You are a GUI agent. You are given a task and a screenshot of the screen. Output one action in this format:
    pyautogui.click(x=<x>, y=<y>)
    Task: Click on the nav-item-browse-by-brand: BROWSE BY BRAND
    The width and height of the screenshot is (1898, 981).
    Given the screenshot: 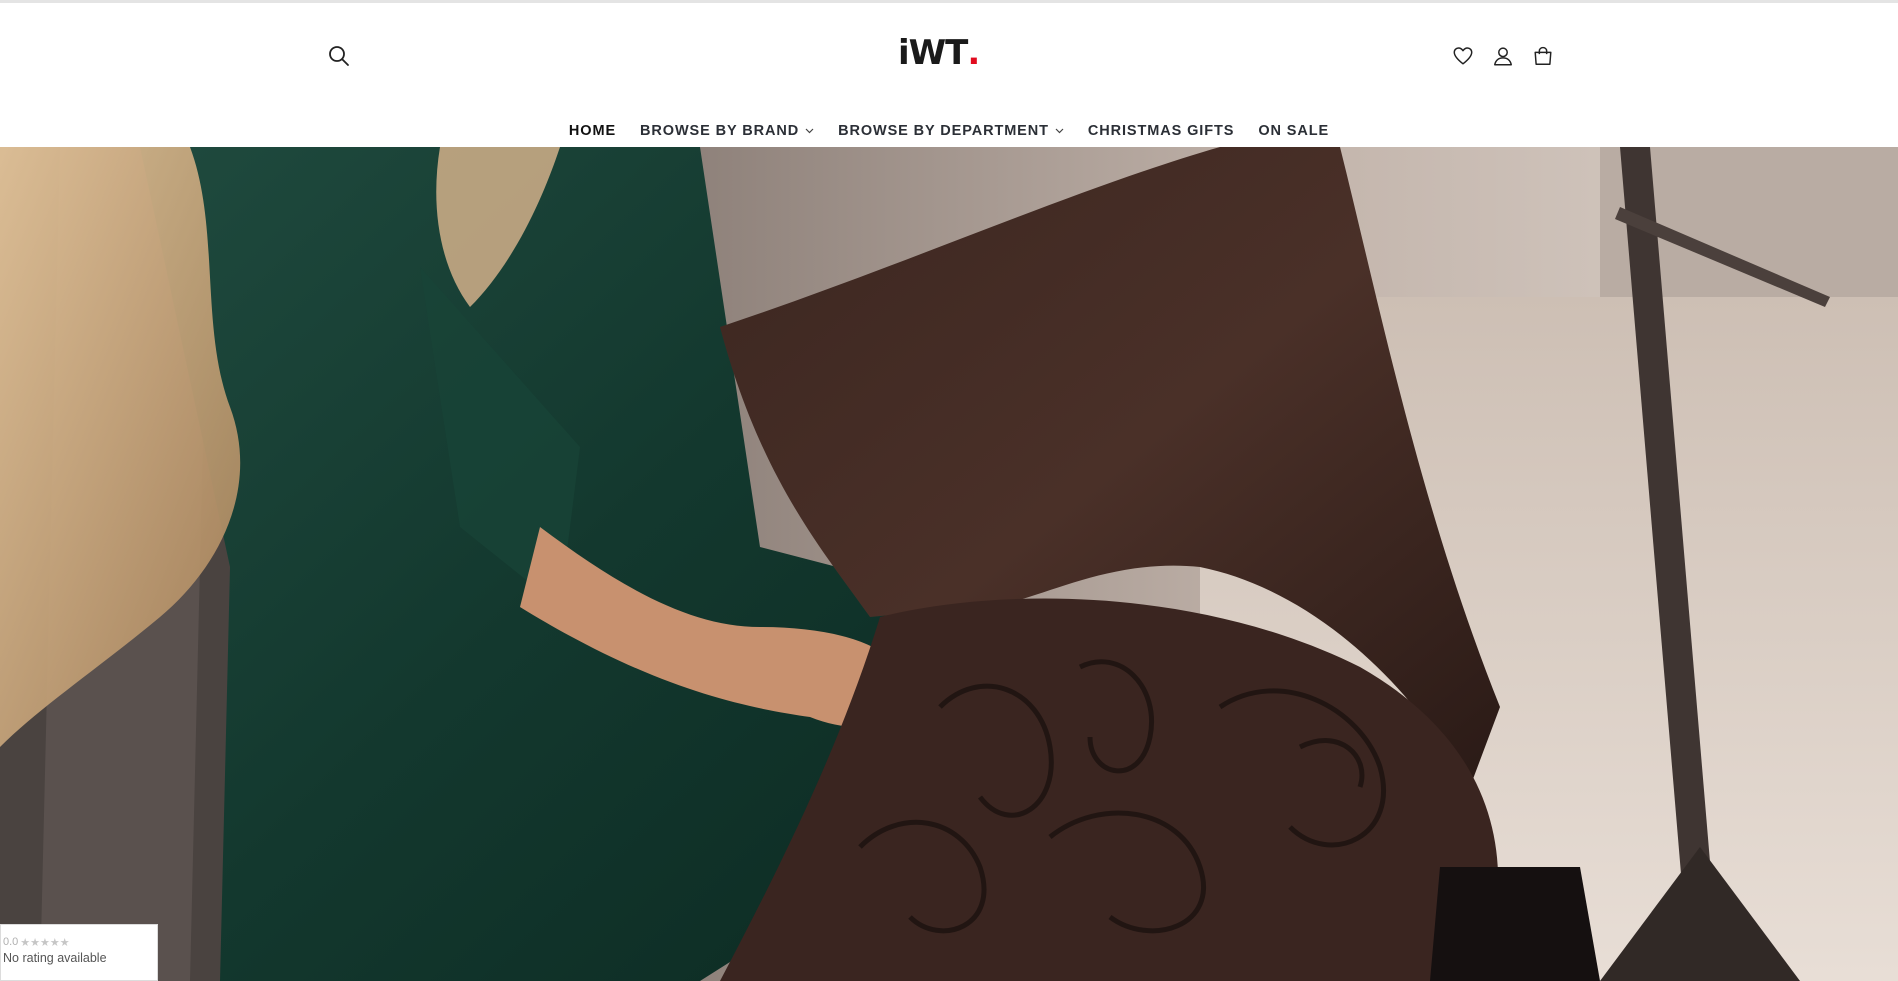 What is the action you would take?
    pyautogui.click(x=727, y=131)
    